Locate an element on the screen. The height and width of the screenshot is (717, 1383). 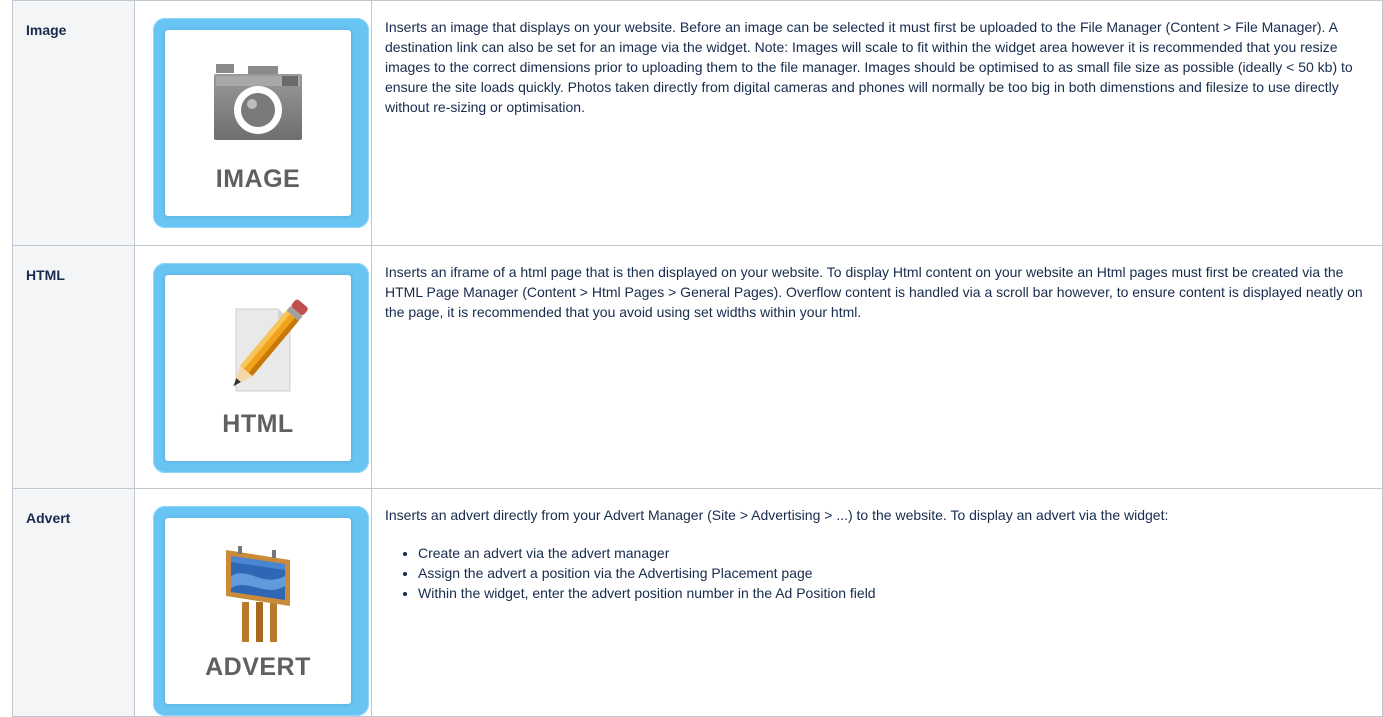
tile-label: HTML is located at coordinates (258, 424).